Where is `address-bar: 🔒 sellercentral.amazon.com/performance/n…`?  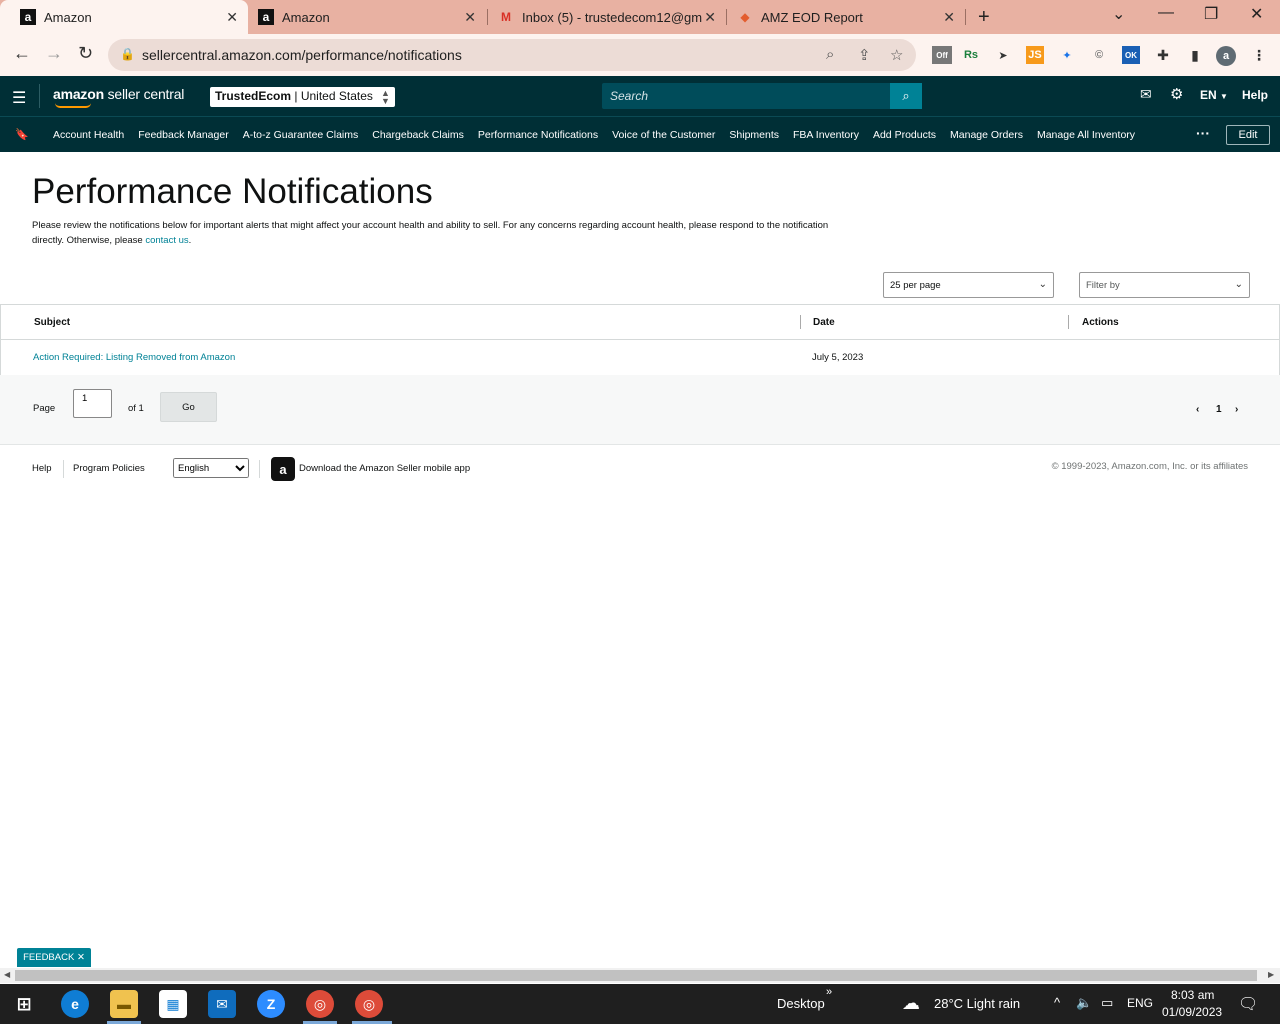 address-bar: 🔒 sellercentral.amazon.com/performance/n… is located at coordinates (512, 55).